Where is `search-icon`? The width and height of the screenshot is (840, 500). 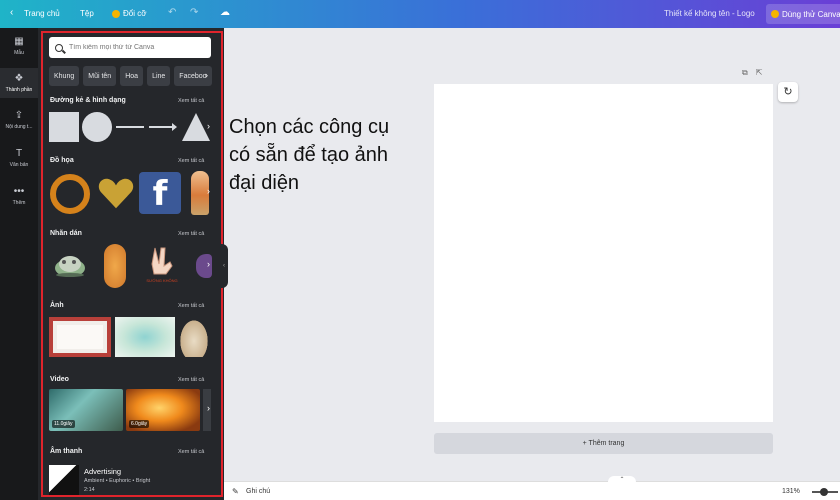 search-icon is located at coordinates (59, 47).